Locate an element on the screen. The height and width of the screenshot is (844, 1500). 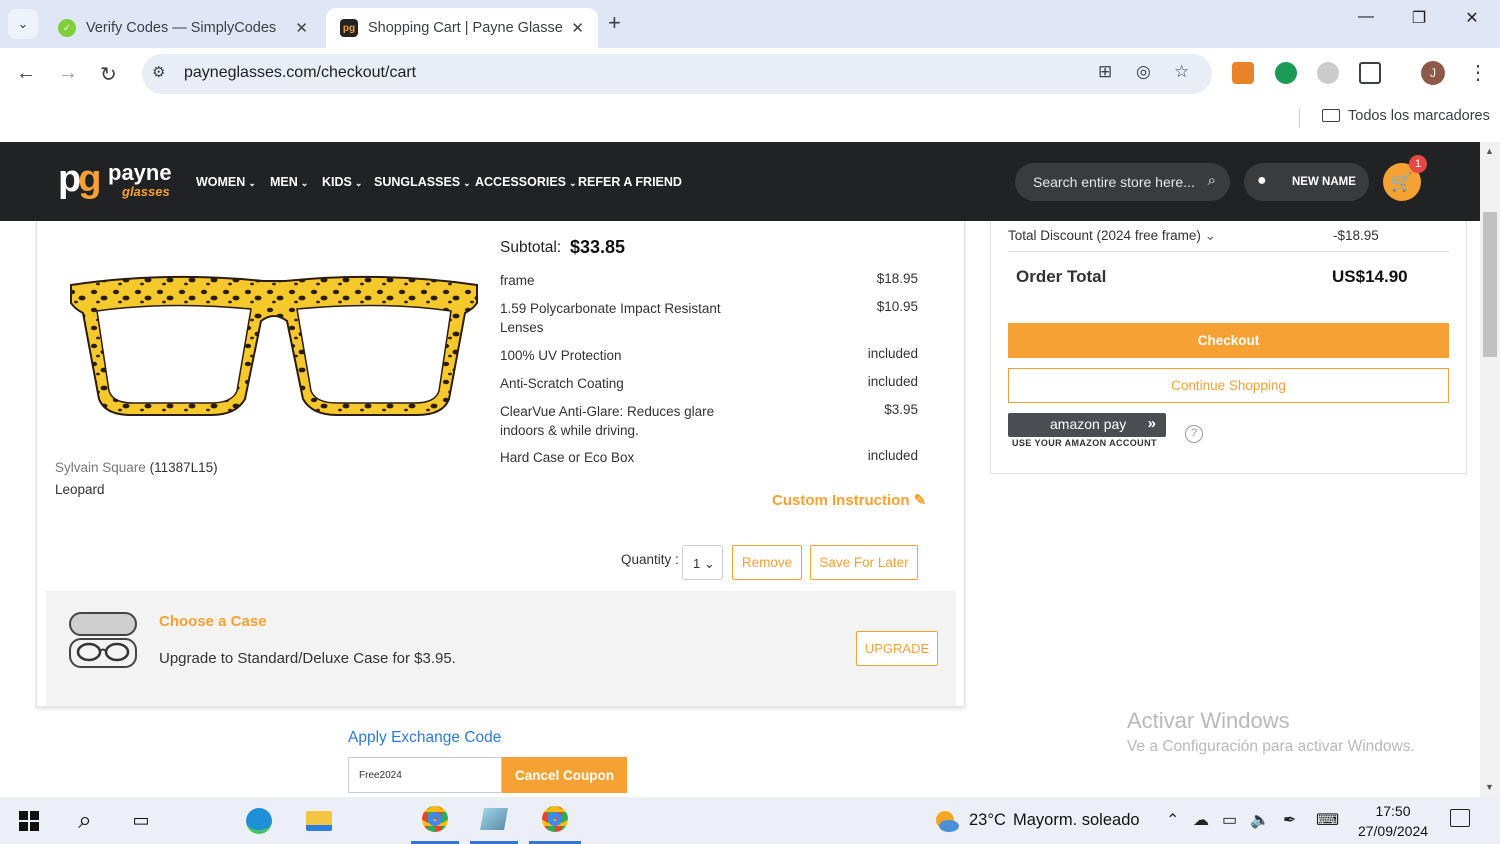
product-name: Sylvain Square (11387L15) is located at coordinates (136, 467).